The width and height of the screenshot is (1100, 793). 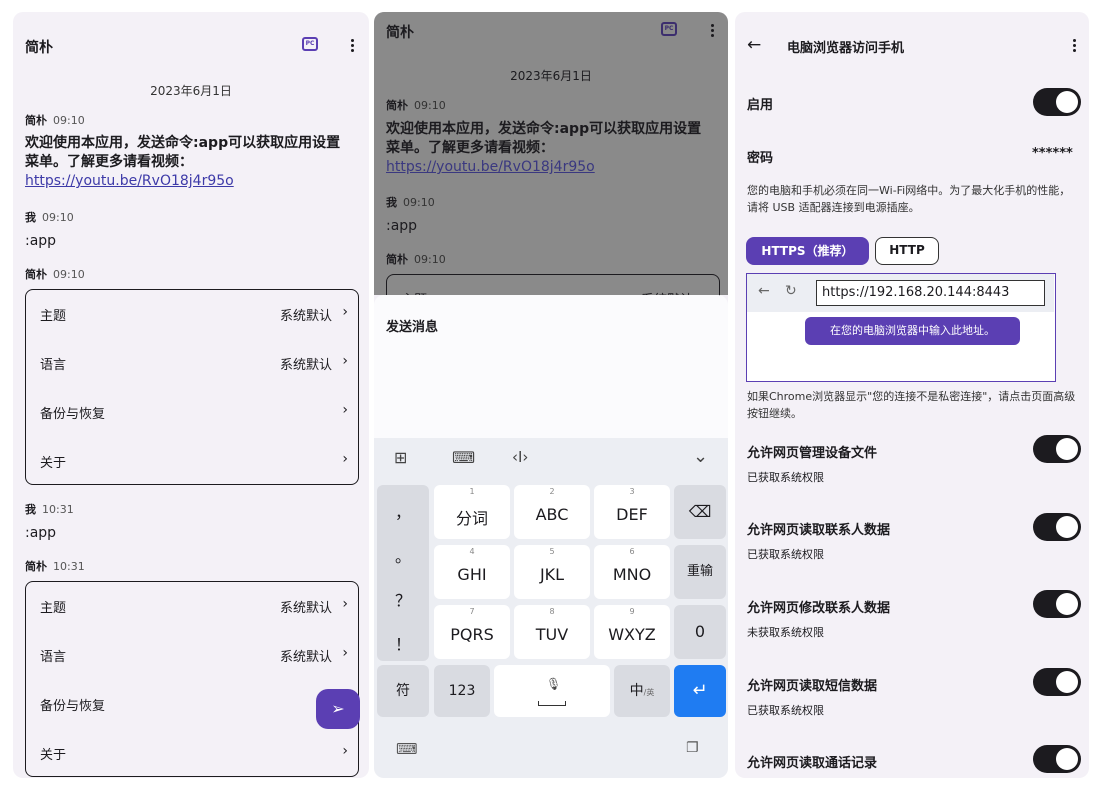 I want to click on key-6: 6 MNO, so click(x=632, y=572).